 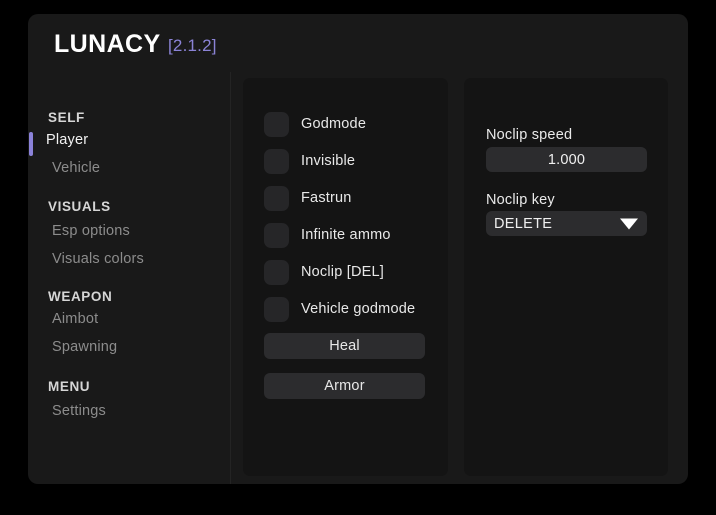 I want to click on sidebar-section-weapon: WEAPON, so click(x=80, y=296).